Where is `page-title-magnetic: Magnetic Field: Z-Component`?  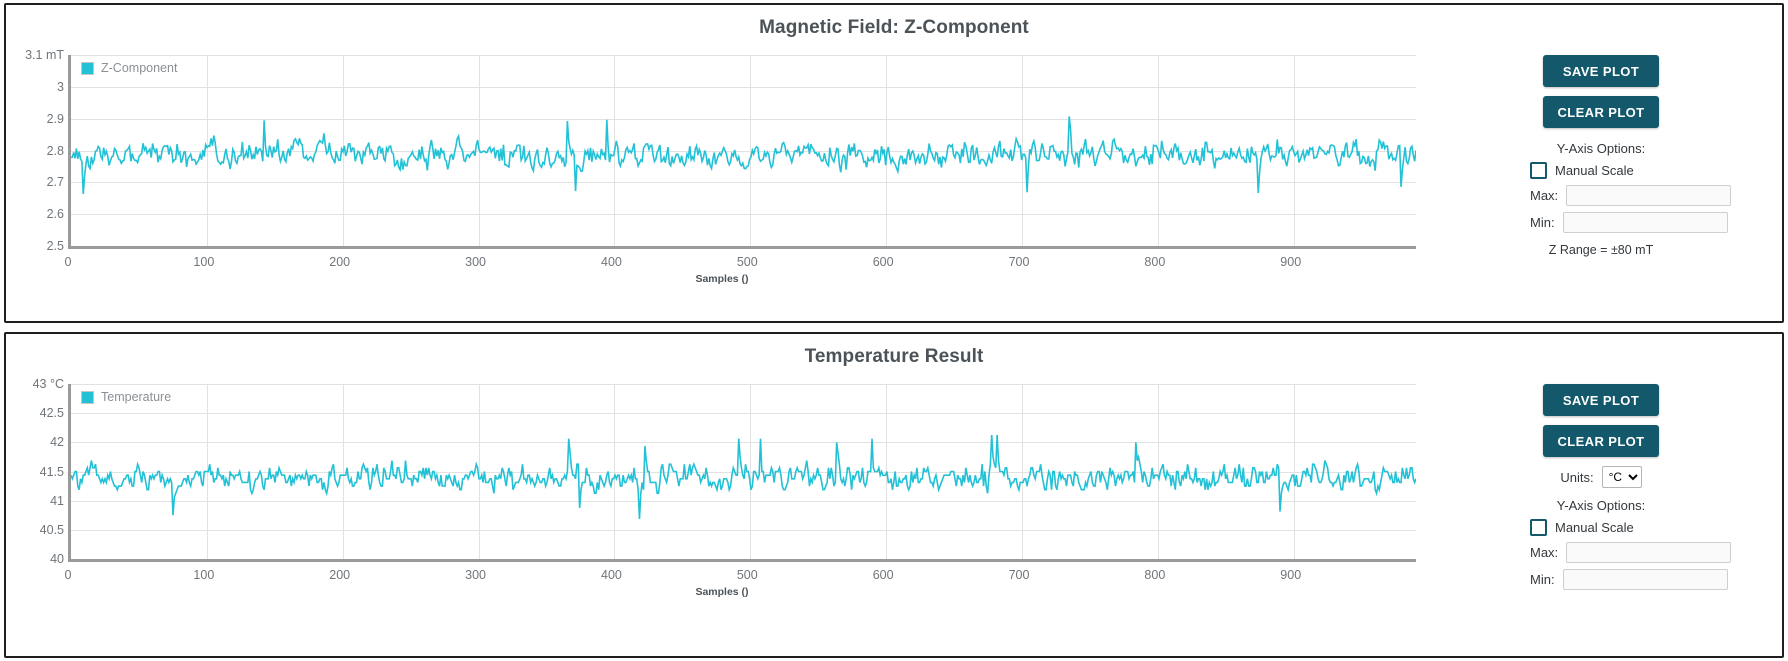
page-title-magnetic: Magnetic Field: Z-Component is located at coordinates (894, 27).